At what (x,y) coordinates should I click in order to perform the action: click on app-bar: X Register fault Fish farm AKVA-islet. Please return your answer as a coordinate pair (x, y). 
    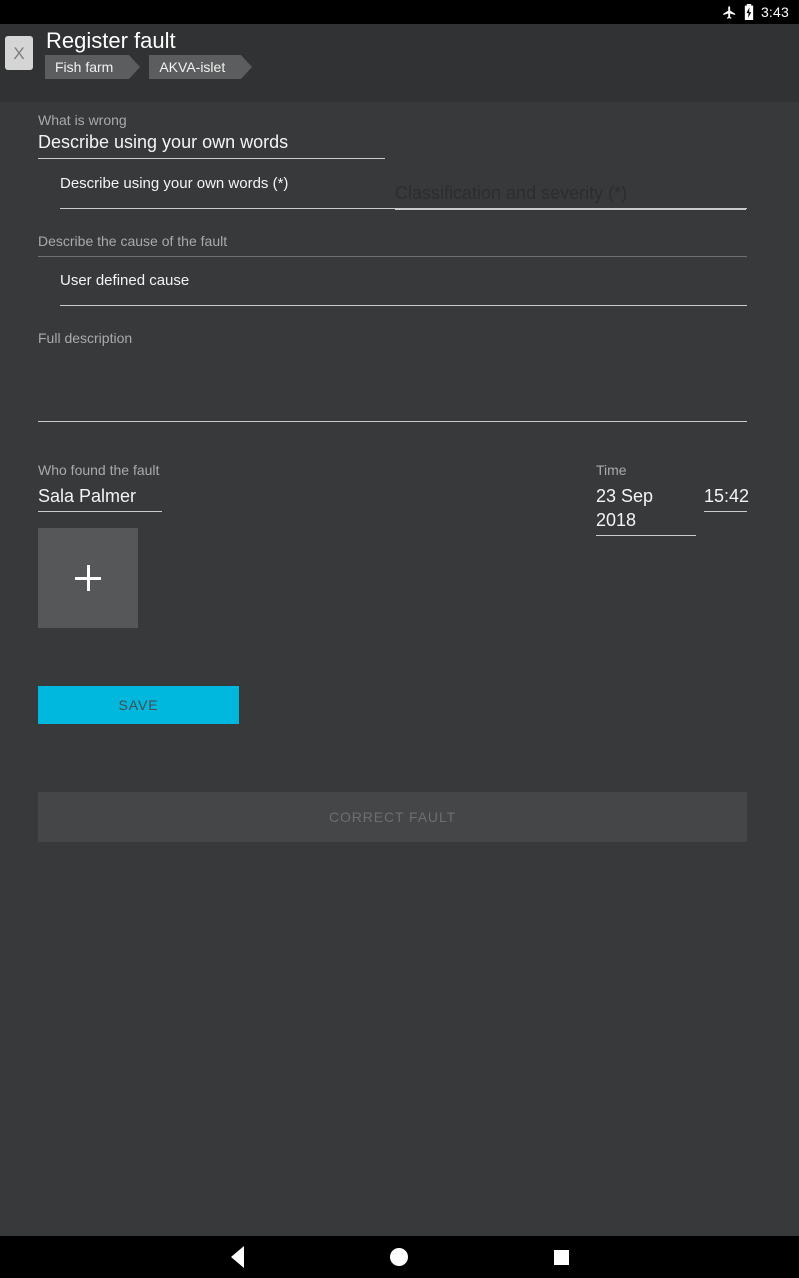
    Looking at the image, I should click on (399, 63).